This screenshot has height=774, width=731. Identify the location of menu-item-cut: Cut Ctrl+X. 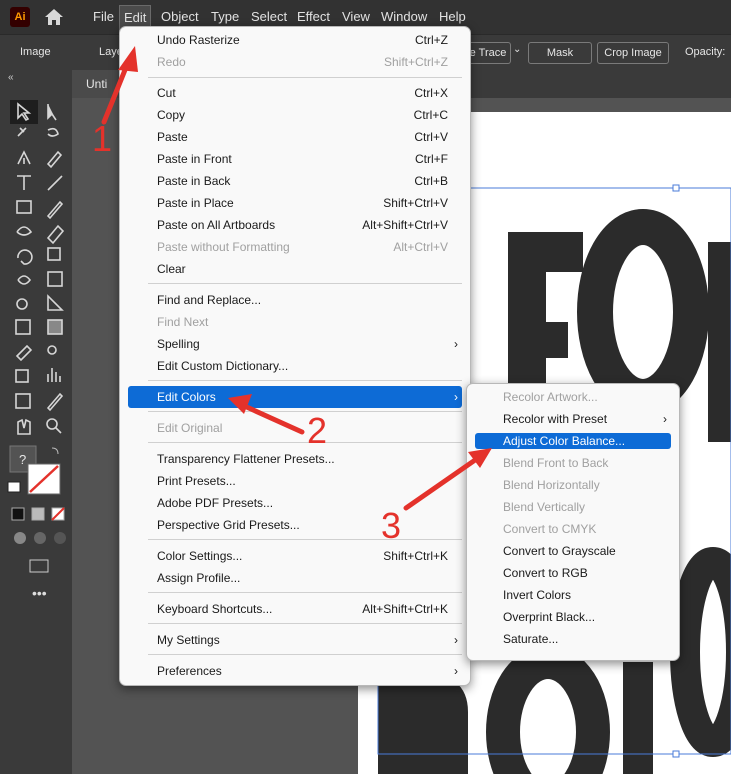
(295, 93).